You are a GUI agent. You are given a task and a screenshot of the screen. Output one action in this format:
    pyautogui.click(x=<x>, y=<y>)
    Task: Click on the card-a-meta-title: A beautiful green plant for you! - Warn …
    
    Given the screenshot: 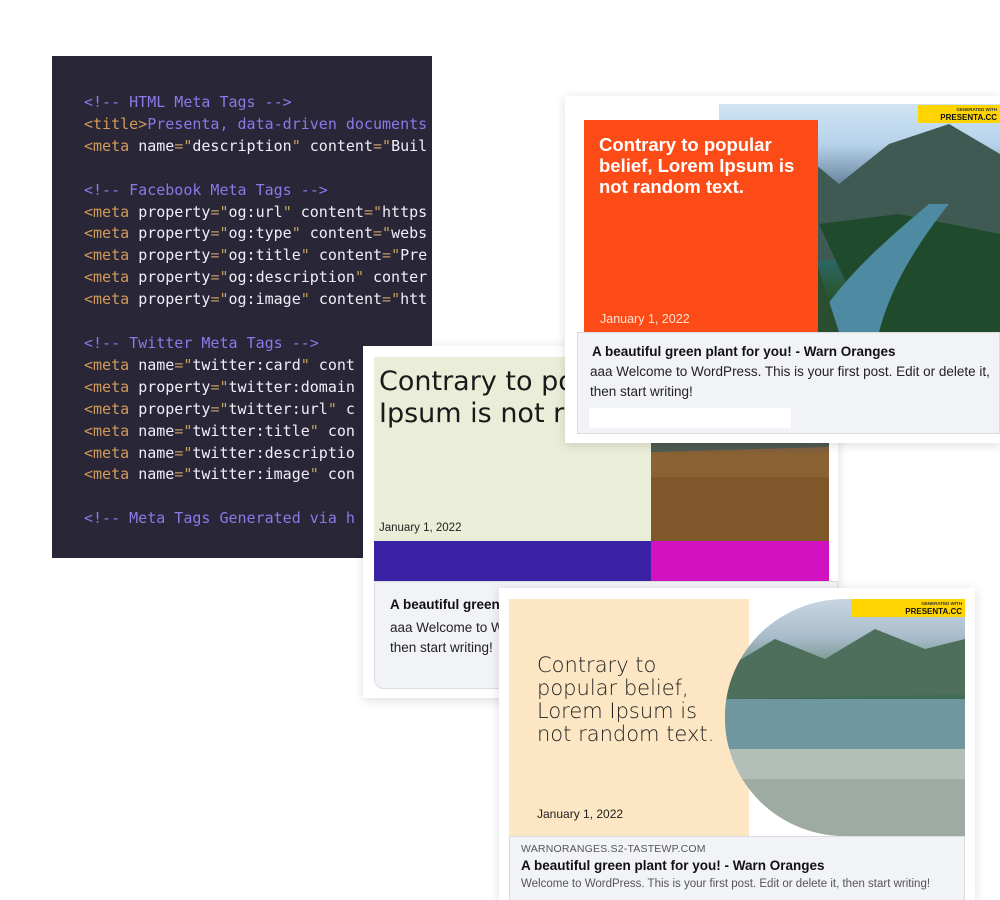 What is the action you would take?
    pyautogui.click(x=744, y=351)
    